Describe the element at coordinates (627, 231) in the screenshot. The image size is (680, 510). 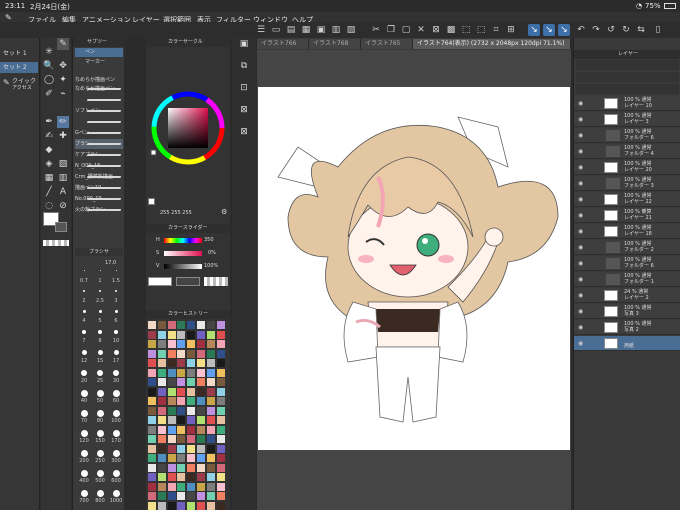
I see `layer-row: ◉ 100 % 通常 レイヤー 18` at that location.